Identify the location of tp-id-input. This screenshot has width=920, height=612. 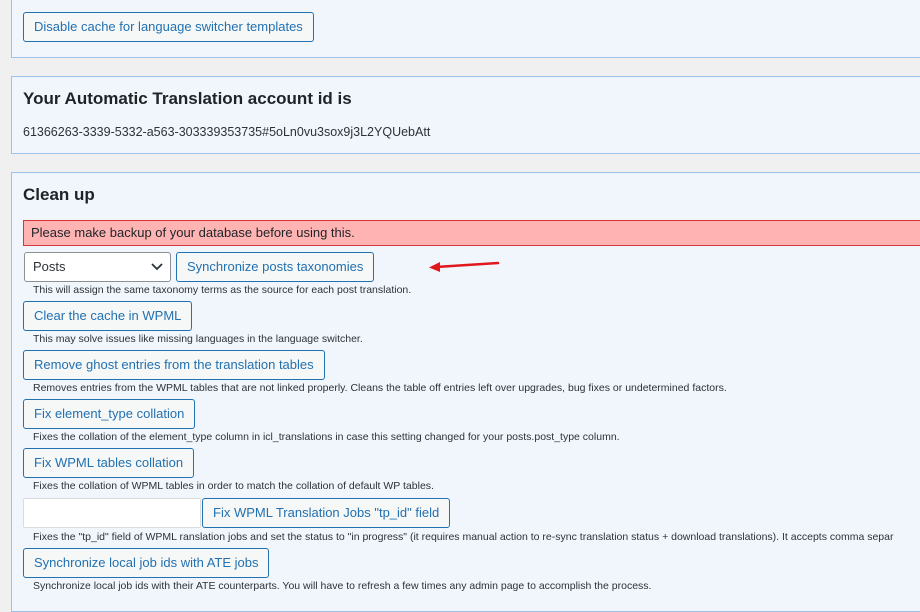
(112, 513).